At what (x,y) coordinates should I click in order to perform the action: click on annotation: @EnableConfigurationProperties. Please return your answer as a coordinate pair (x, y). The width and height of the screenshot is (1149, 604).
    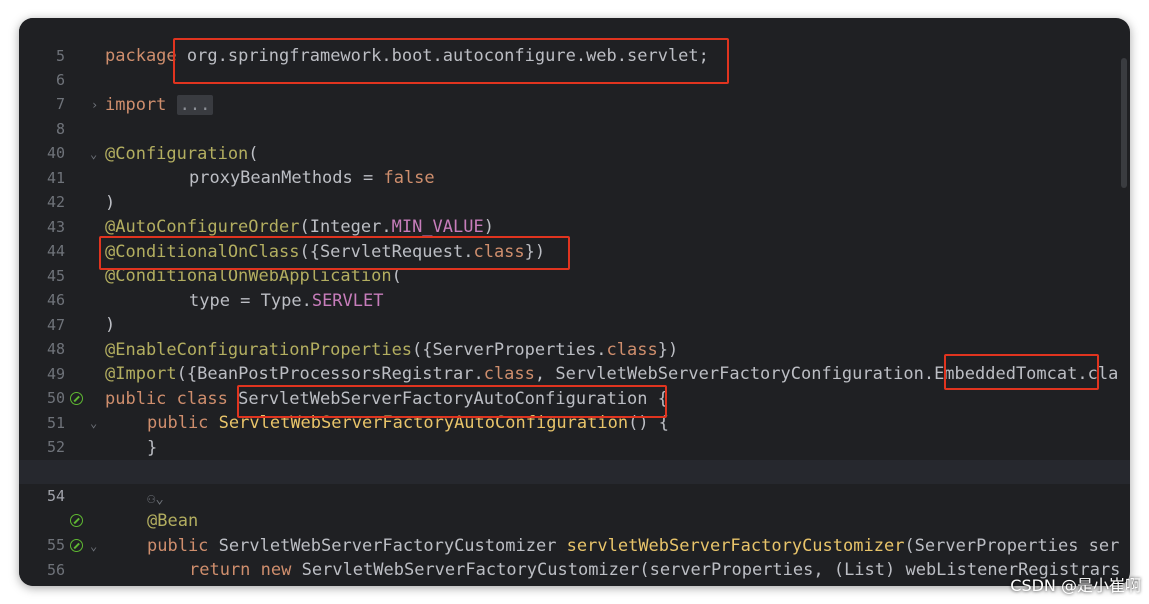
    Looking at the image, I should click on (259, 350).